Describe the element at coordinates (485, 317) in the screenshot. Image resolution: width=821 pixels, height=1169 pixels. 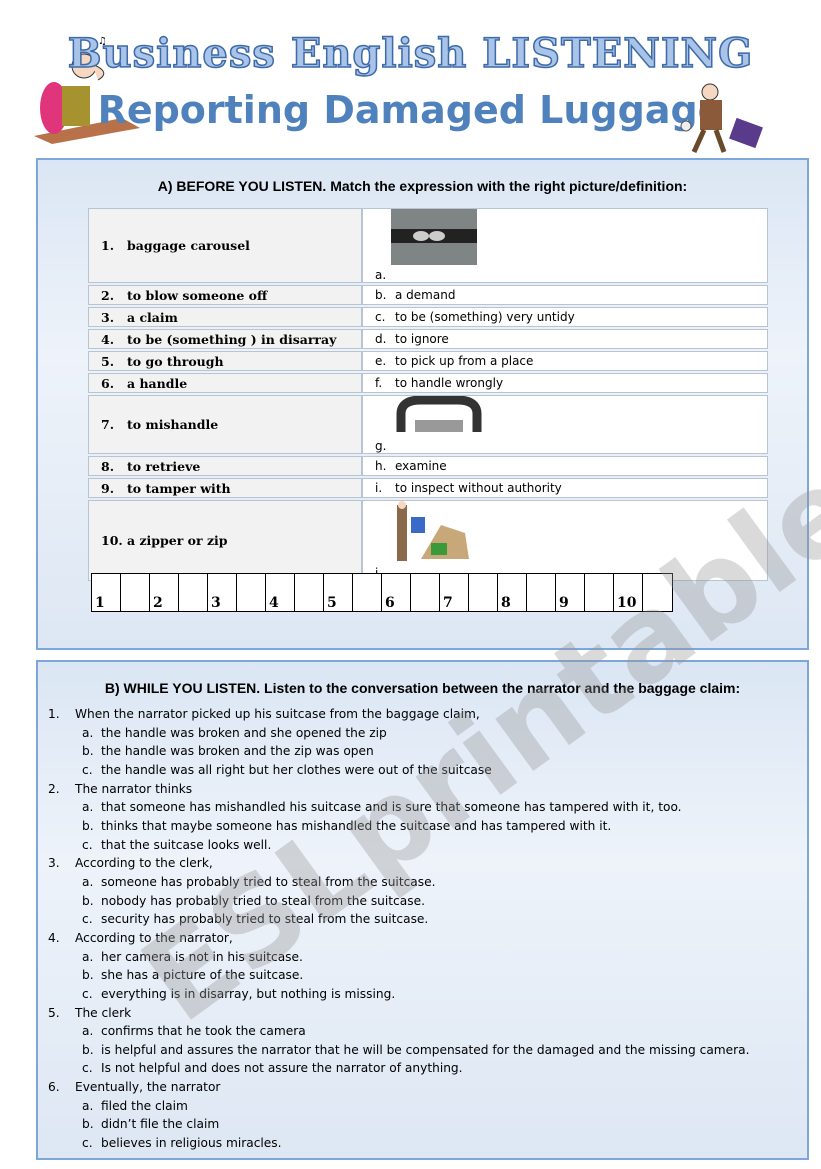
I see `definition-text: to be (something) very untidy` at that location.